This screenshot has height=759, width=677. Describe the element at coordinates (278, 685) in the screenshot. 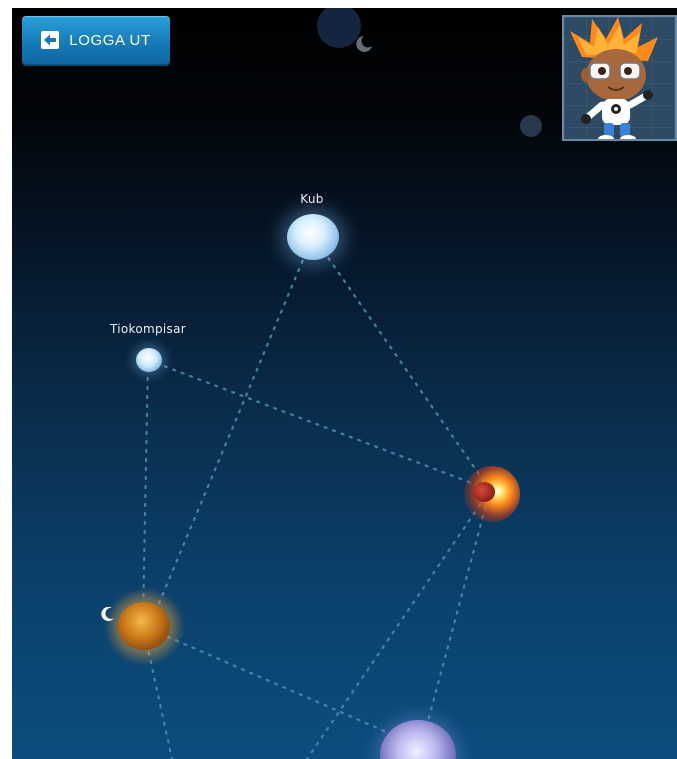

I see `path-amber-violet` at that location.